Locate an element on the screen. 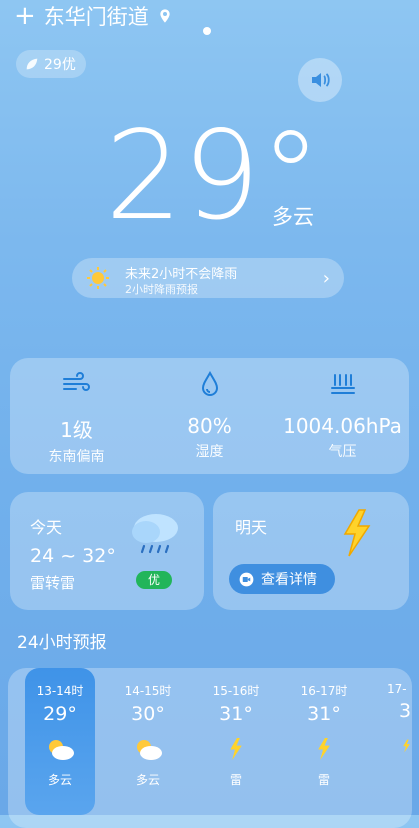 The image size is (419, 828). today-card: 今天 24 ~ 32° 雷转雷 优 is located at coordinates (107, 551).